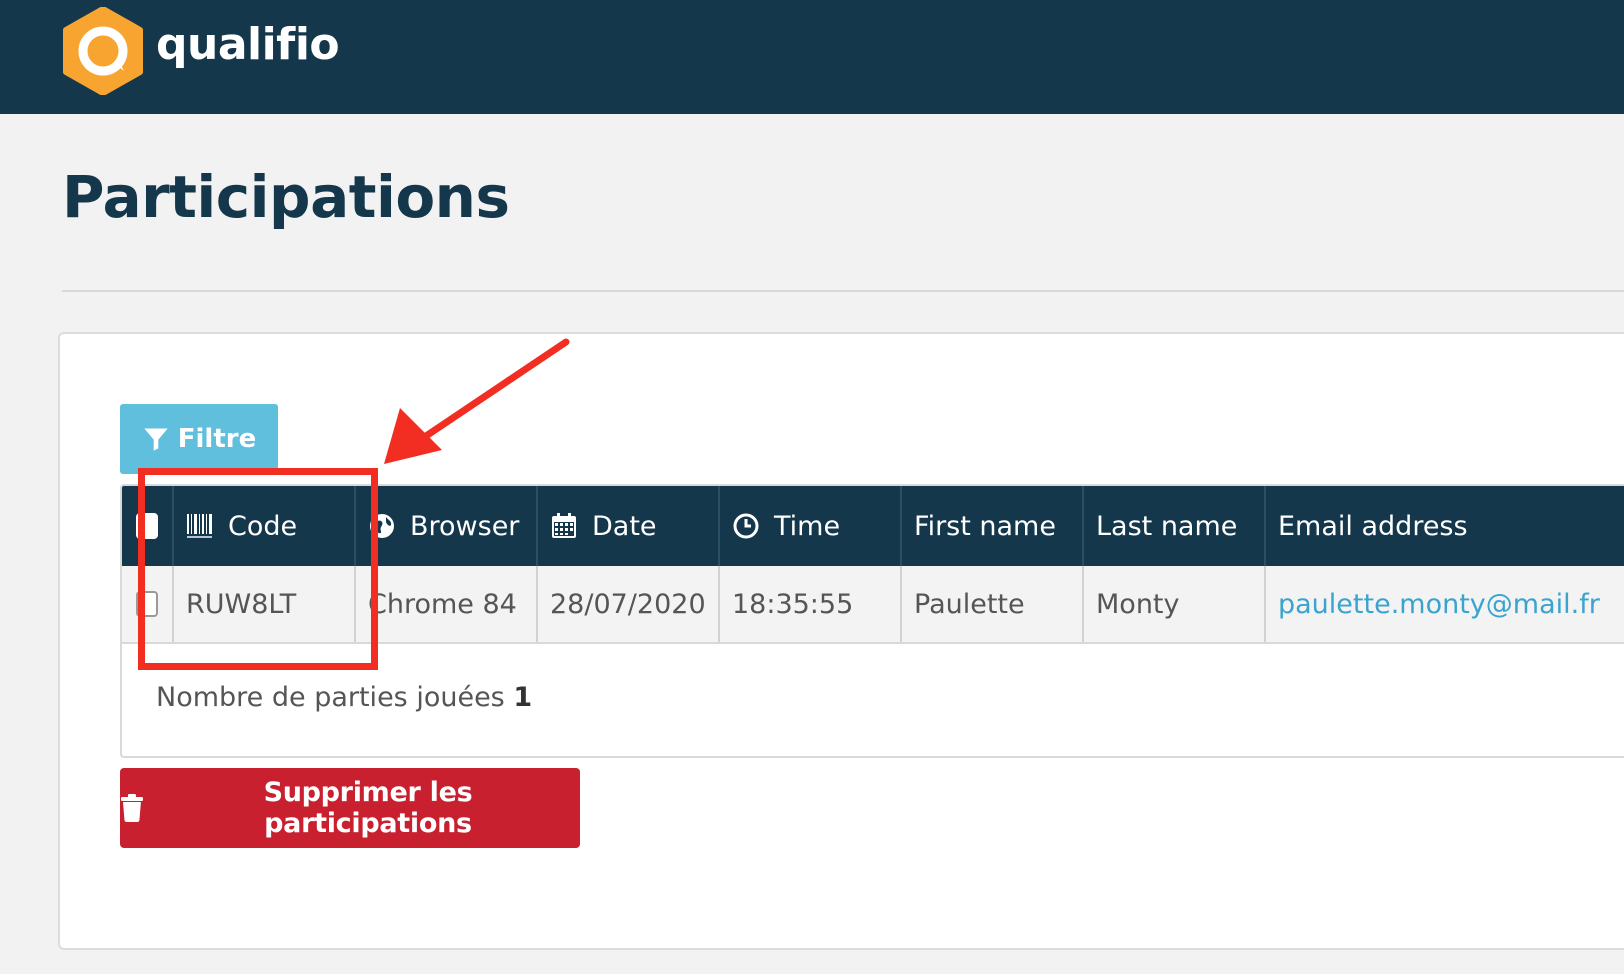  What do you see at coordinates (812, 57) in the screenshot?
I see `top-navbar: qualifio` at bounding box center [812, 57].